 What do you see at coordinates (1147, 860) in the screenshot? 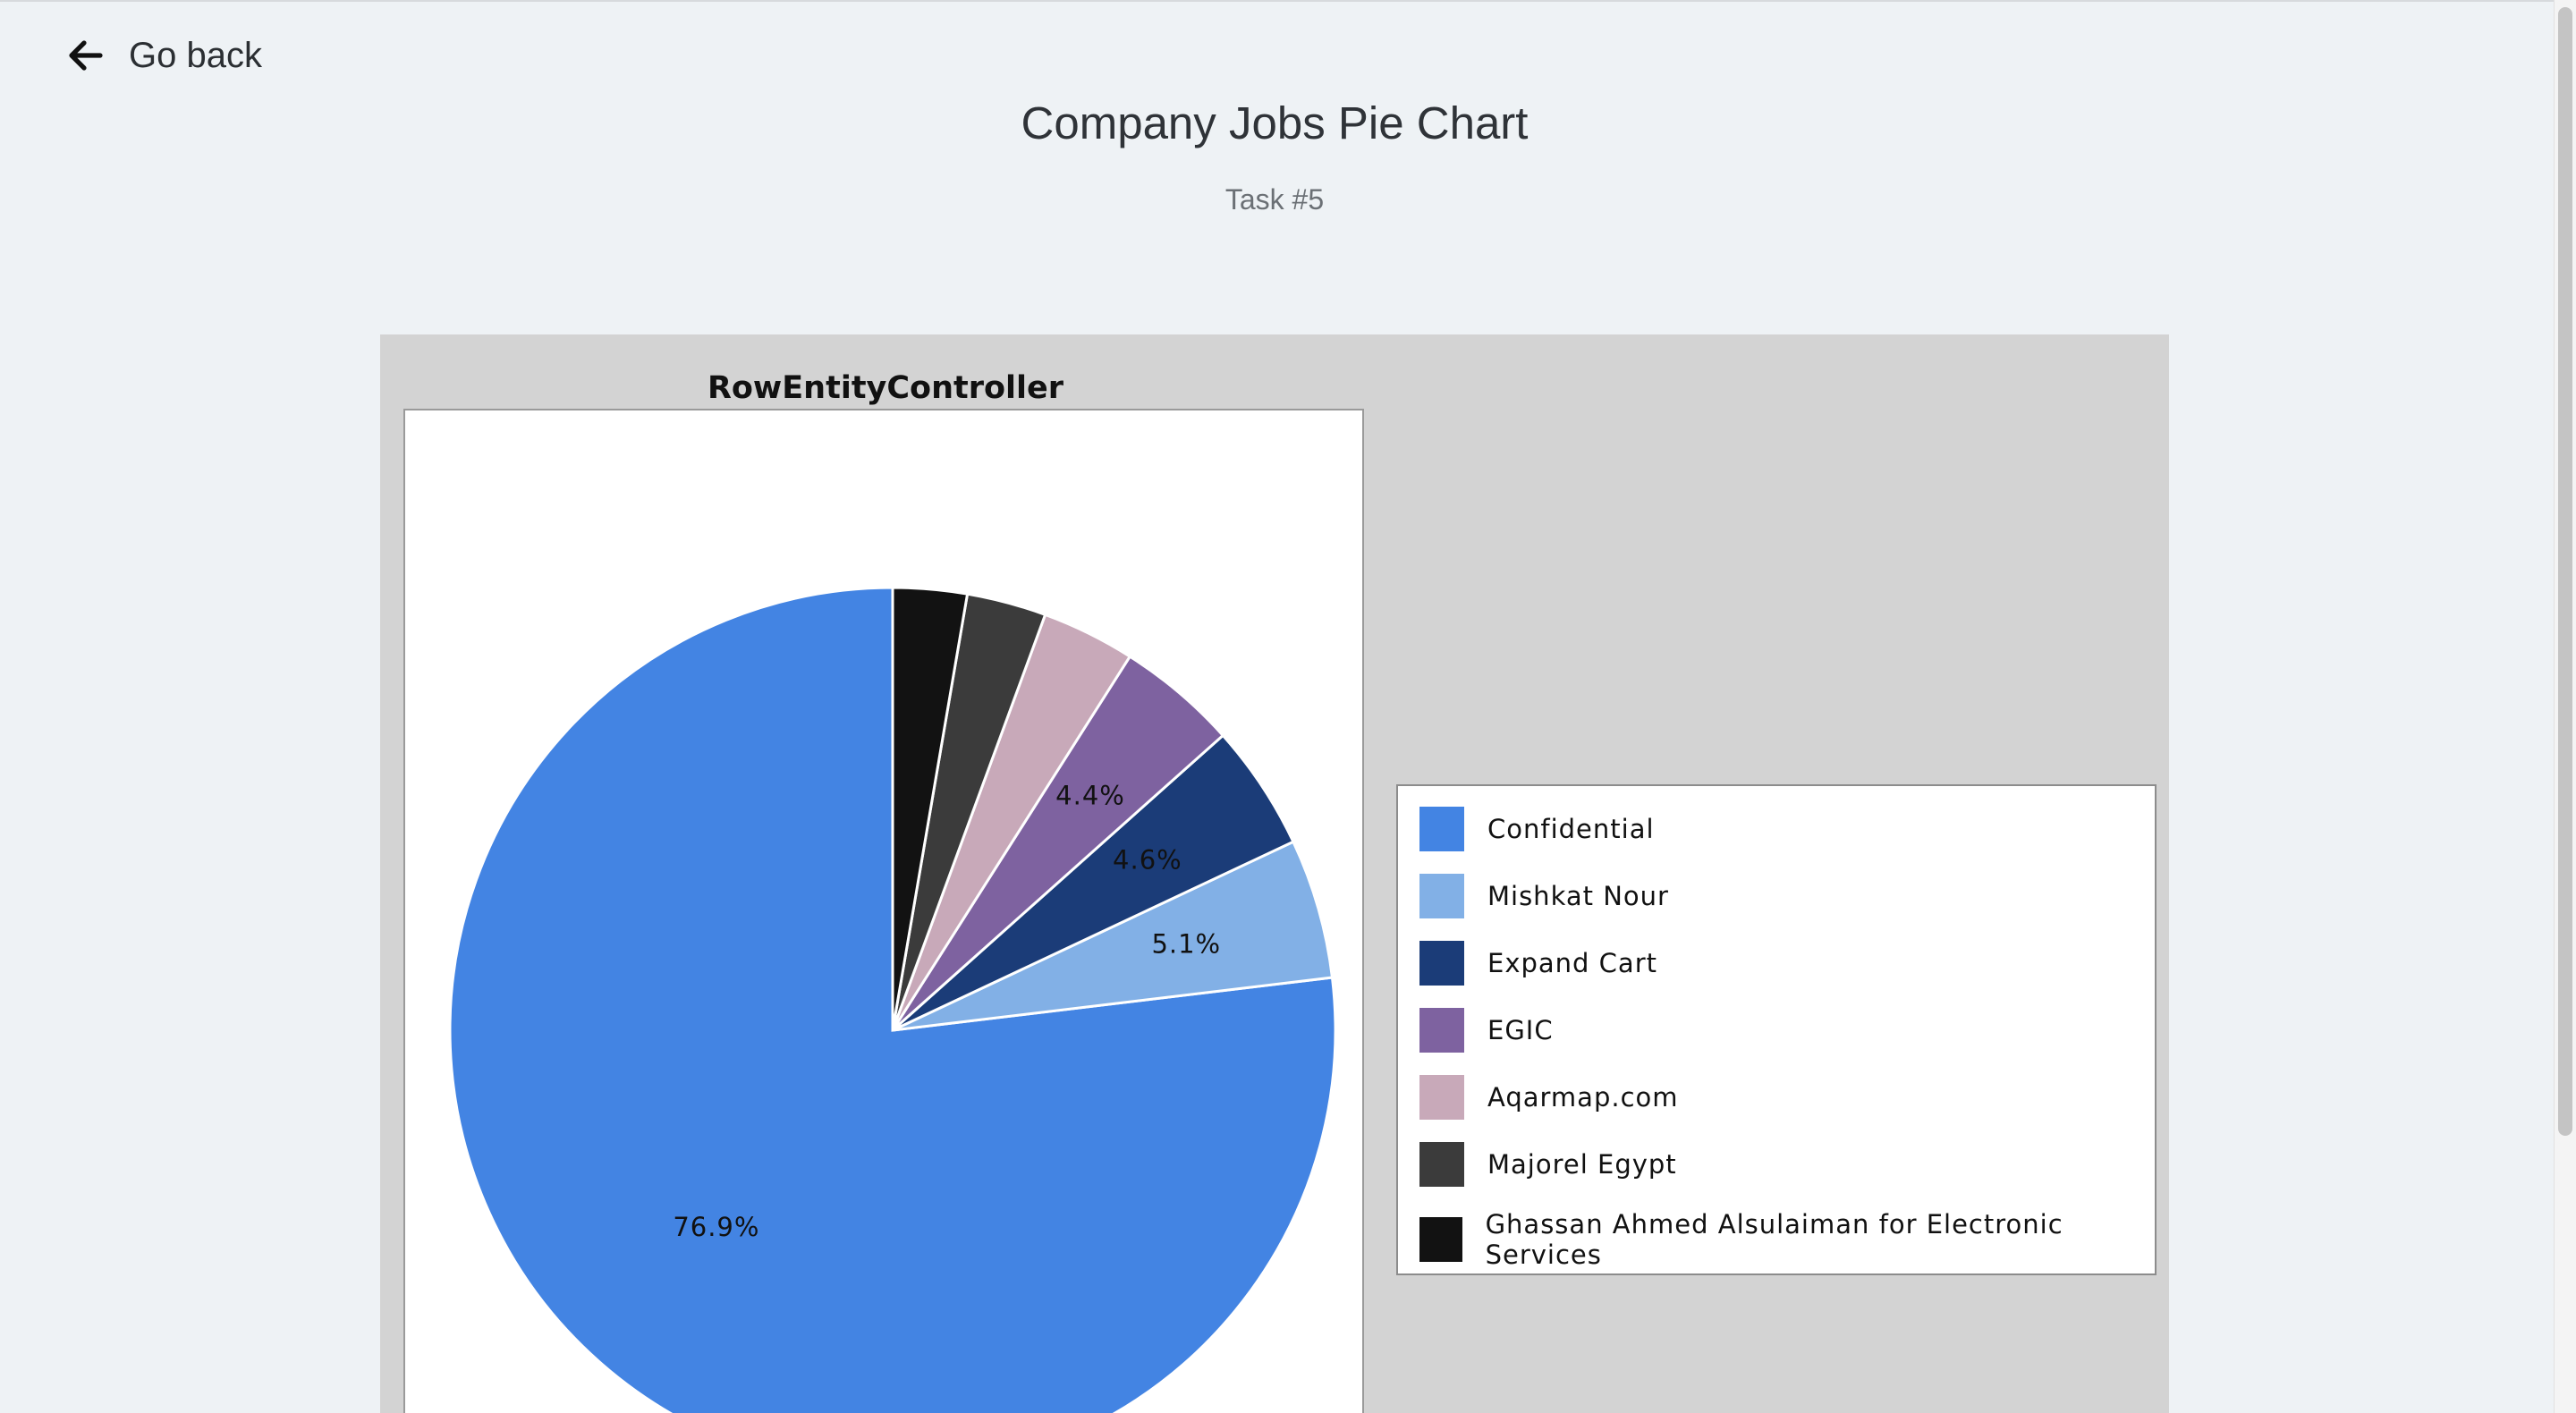
I see `pie-slice-label: 4.6%` at bounding box center [1147, 860].